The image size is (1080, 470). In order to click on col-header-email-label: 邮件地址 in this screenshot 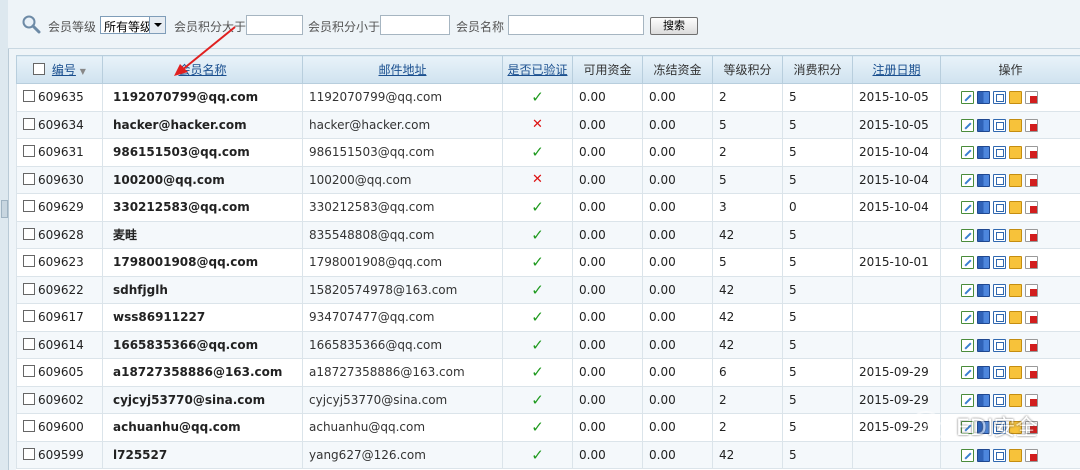, I will do `click(402, 70)`.